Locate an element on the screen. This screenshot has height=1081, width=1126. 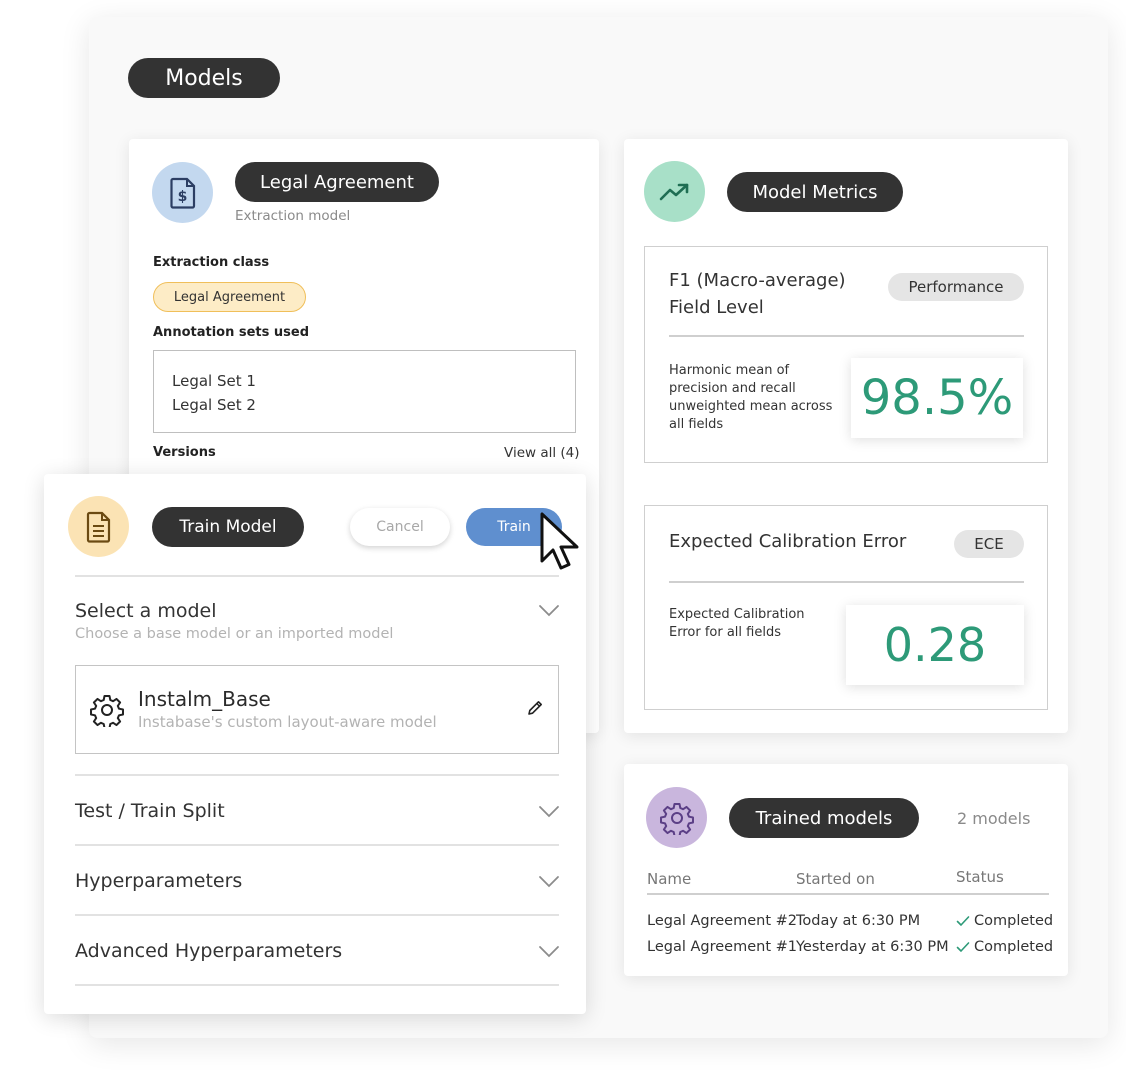
table-header-divider is located at coordinates (848, 894).